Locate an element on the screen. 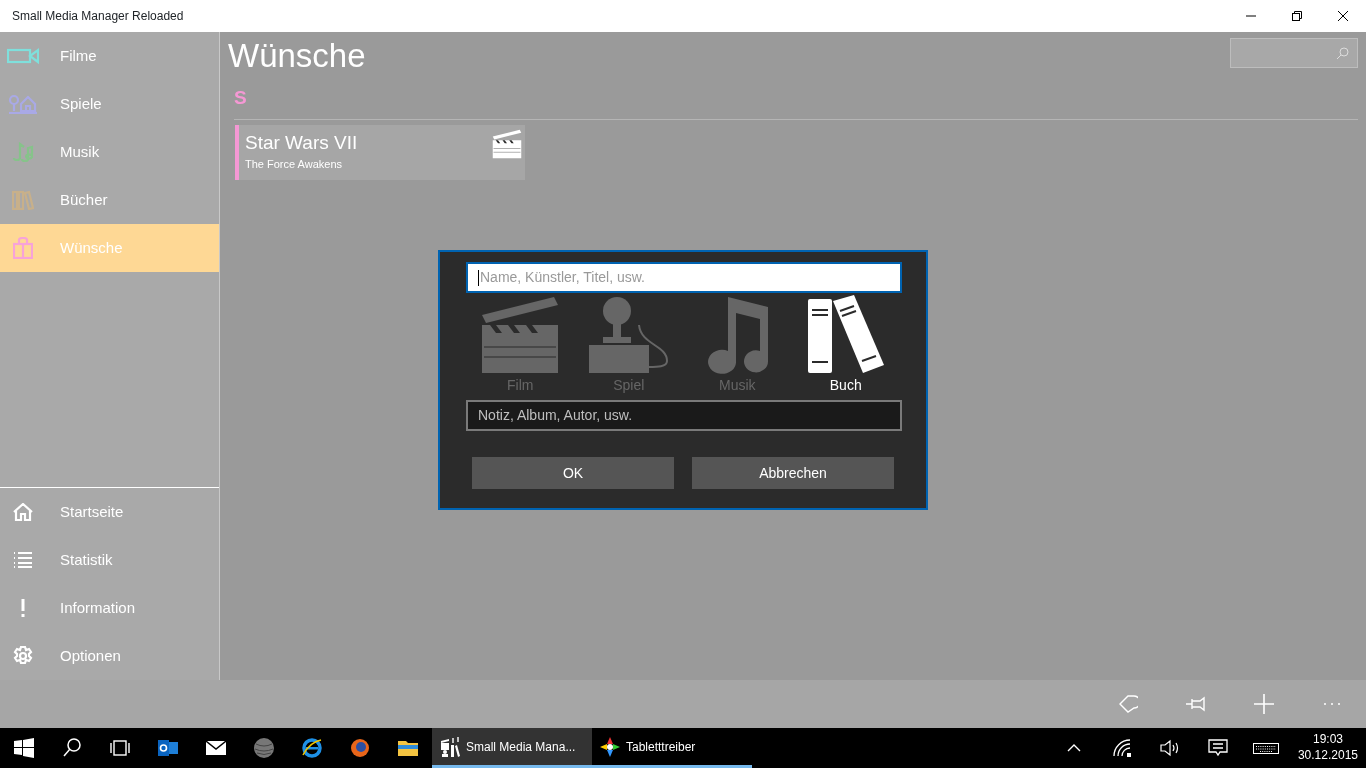  nav-item: Wünsche is located at coordinates (109, 248).